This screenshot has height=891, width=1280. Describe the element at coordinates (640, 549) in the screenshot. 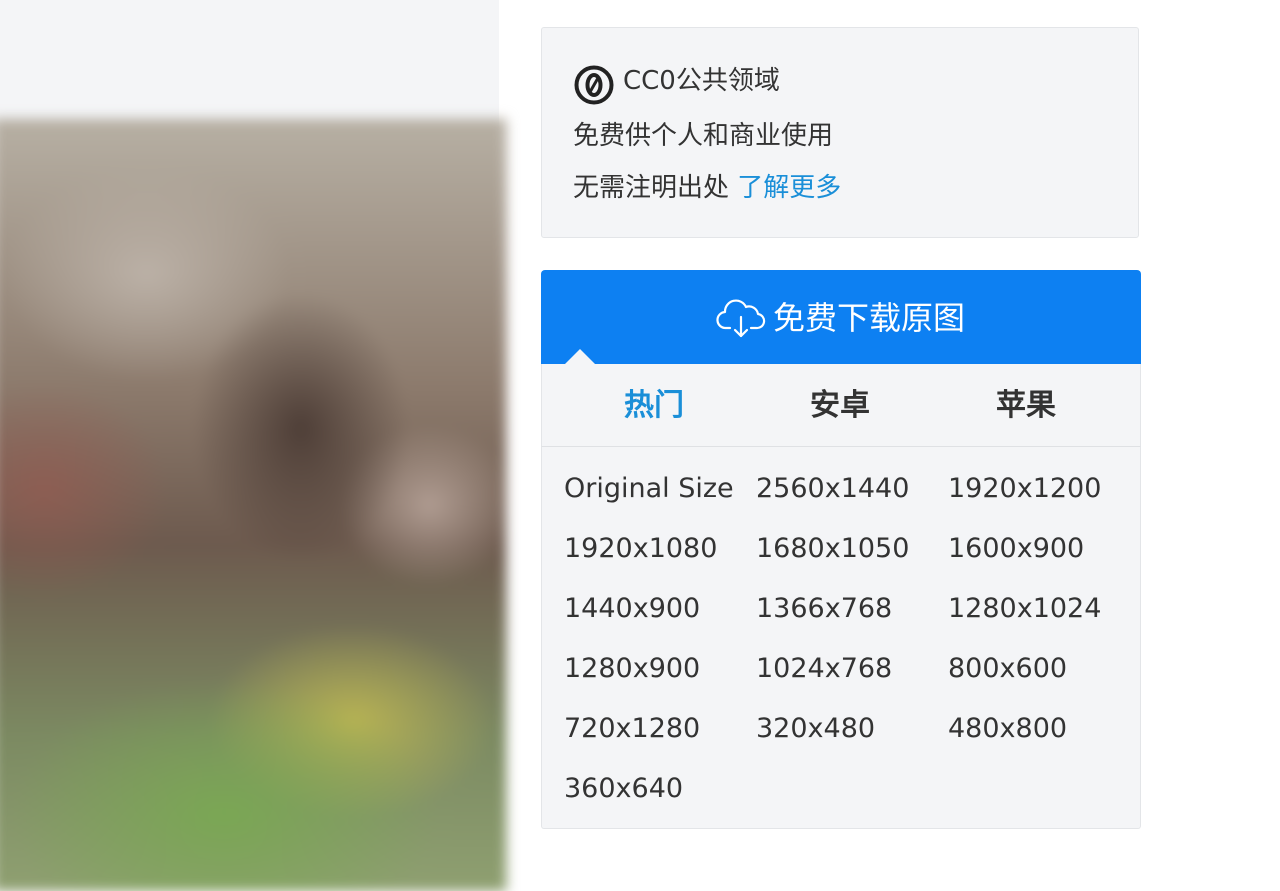

I see `size-link: 1920x1080` at that location.